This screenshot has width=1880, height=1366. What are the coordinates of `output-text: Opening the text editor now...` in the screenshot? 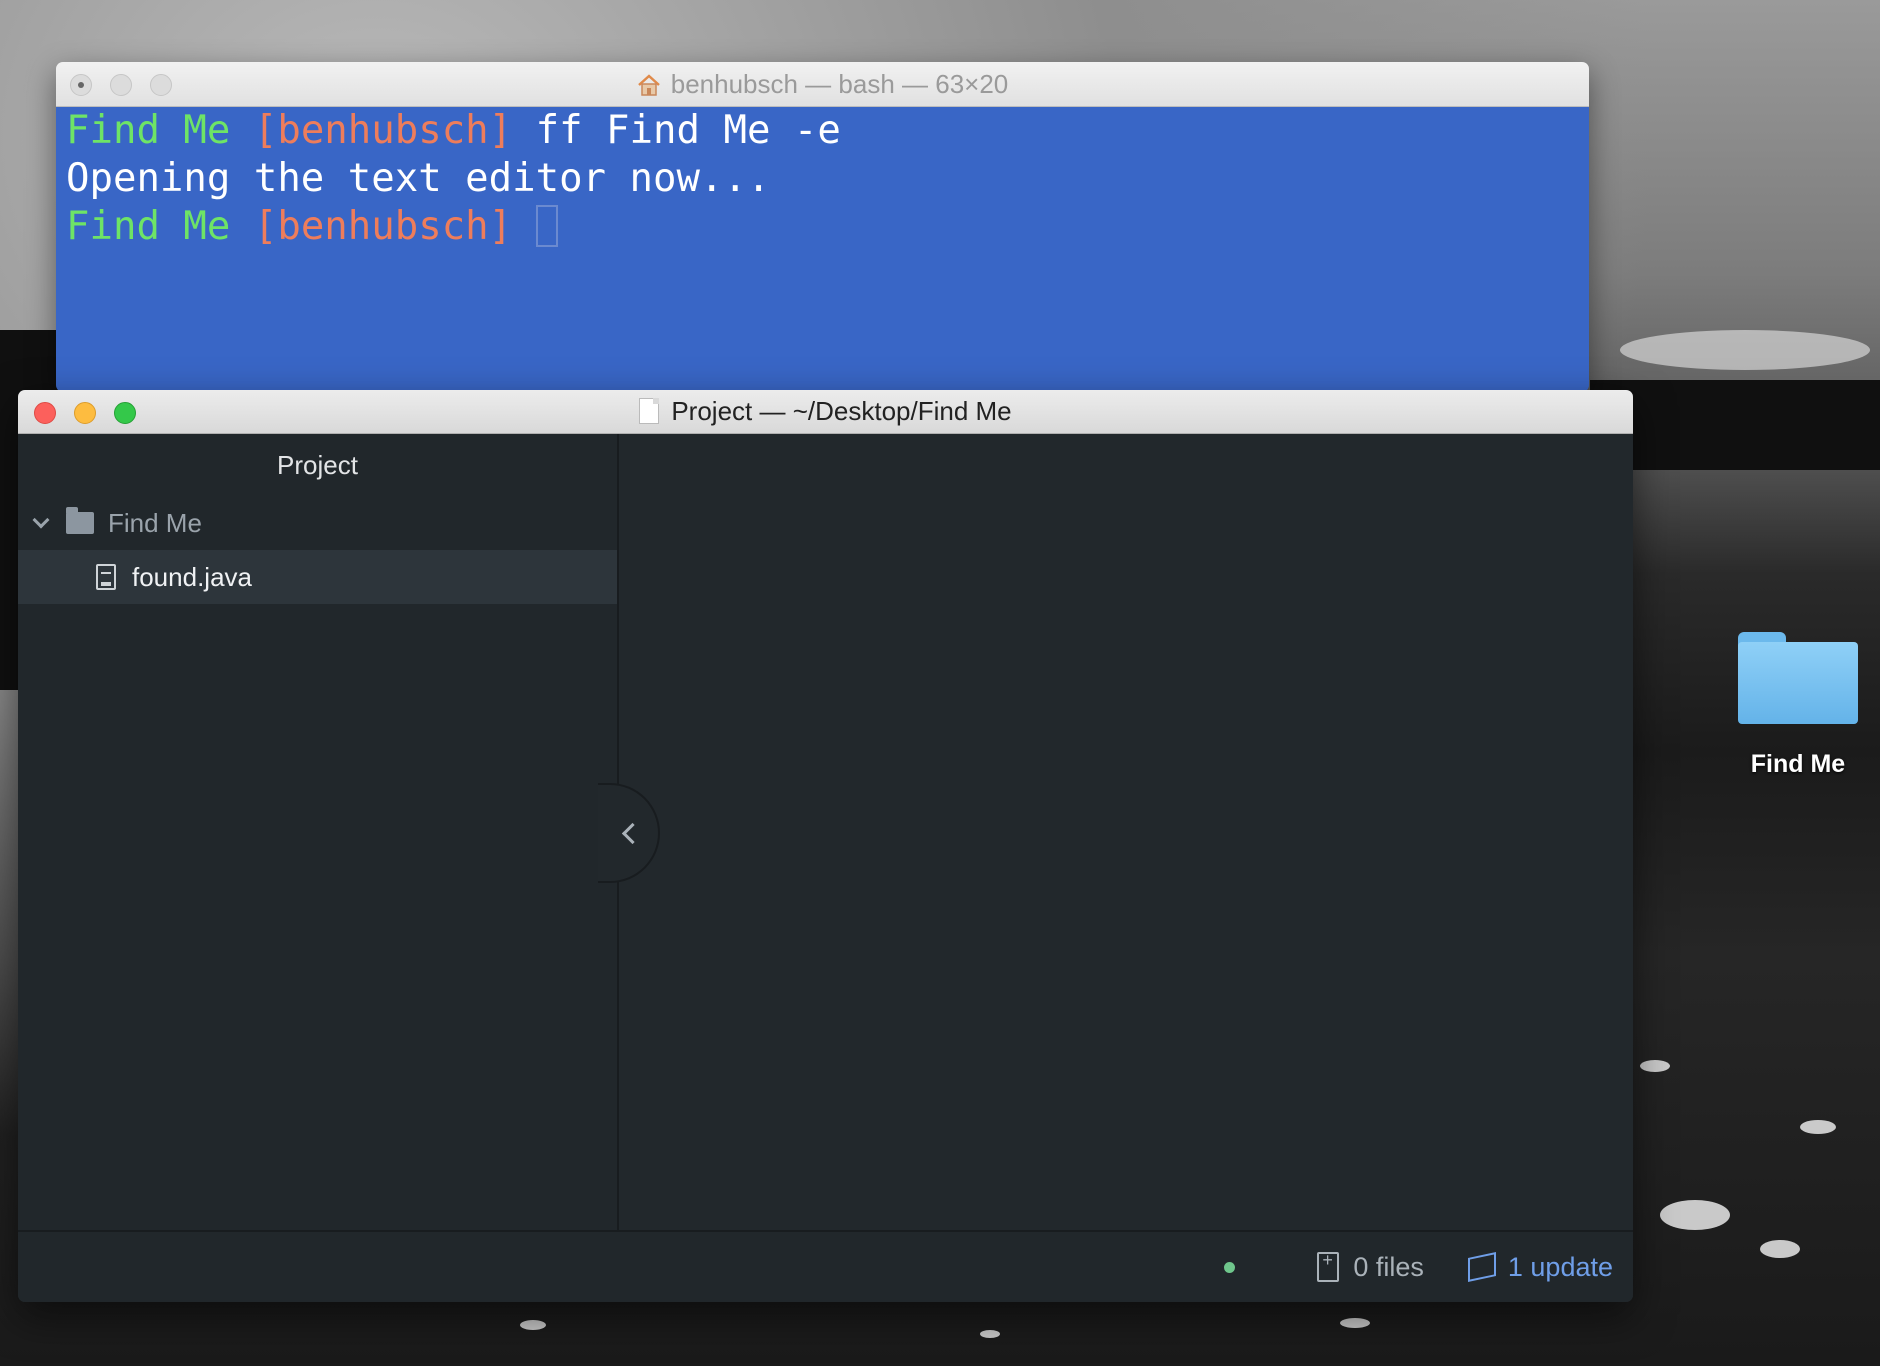 It's located at (418, 178).